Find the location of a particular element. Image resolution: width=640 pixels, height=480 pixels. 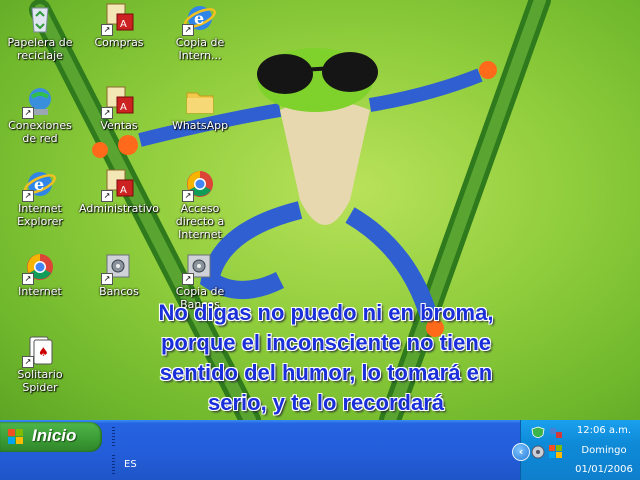

network-tray-icon is located at coordinates (556, 432).